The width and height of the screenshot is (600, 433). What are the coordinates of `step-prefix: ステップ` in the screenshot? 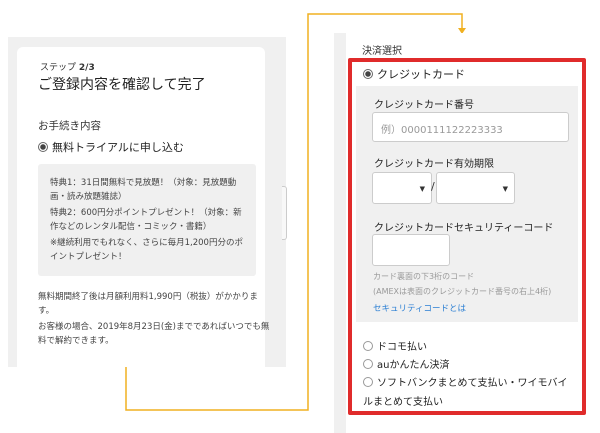 It's located at (58, 68).